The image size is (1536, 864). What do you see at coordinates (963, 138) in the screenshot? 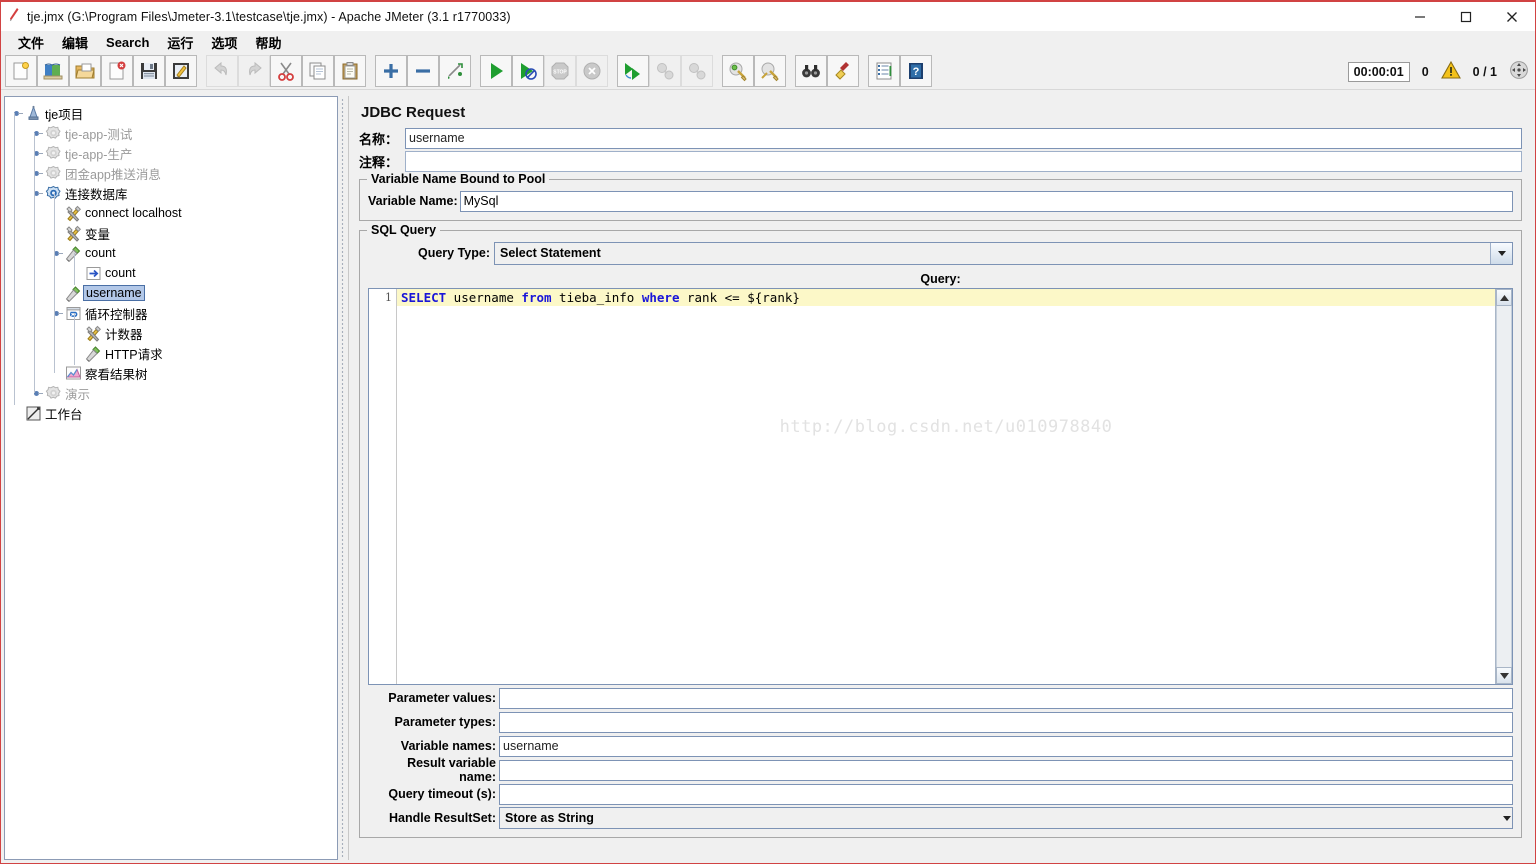
I see `name-input: username` at bounding box center [963, 138].